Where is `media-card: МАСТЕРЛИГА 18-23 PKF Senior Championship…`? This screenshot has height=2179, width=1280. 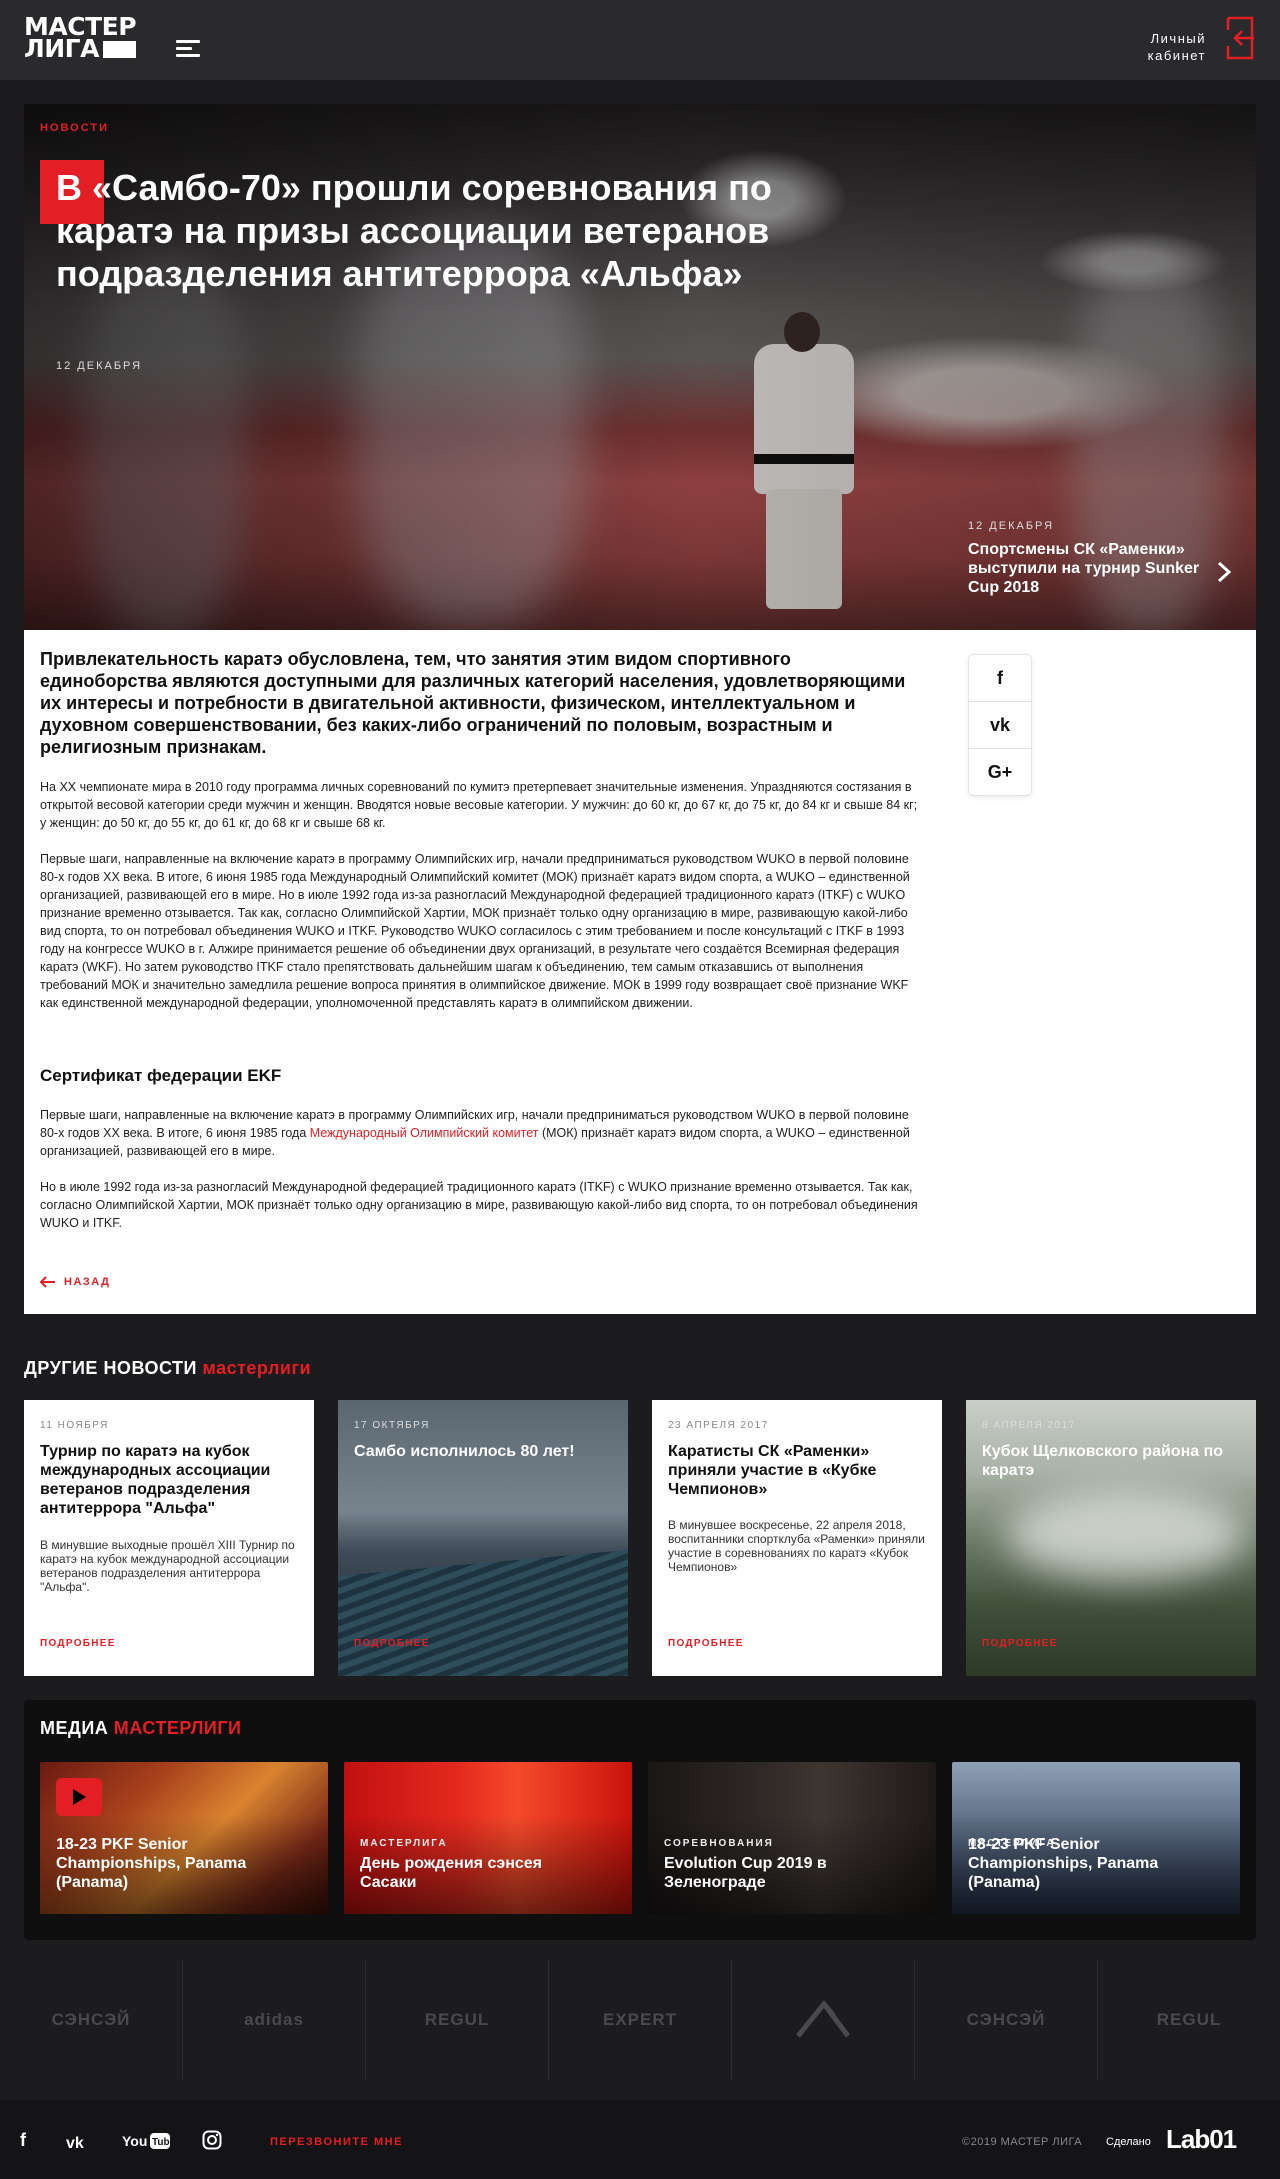 media-card: МАСТЕРЛИГА 18-23 PKF Senior Championship… is located at coordinates (1096, 1838).